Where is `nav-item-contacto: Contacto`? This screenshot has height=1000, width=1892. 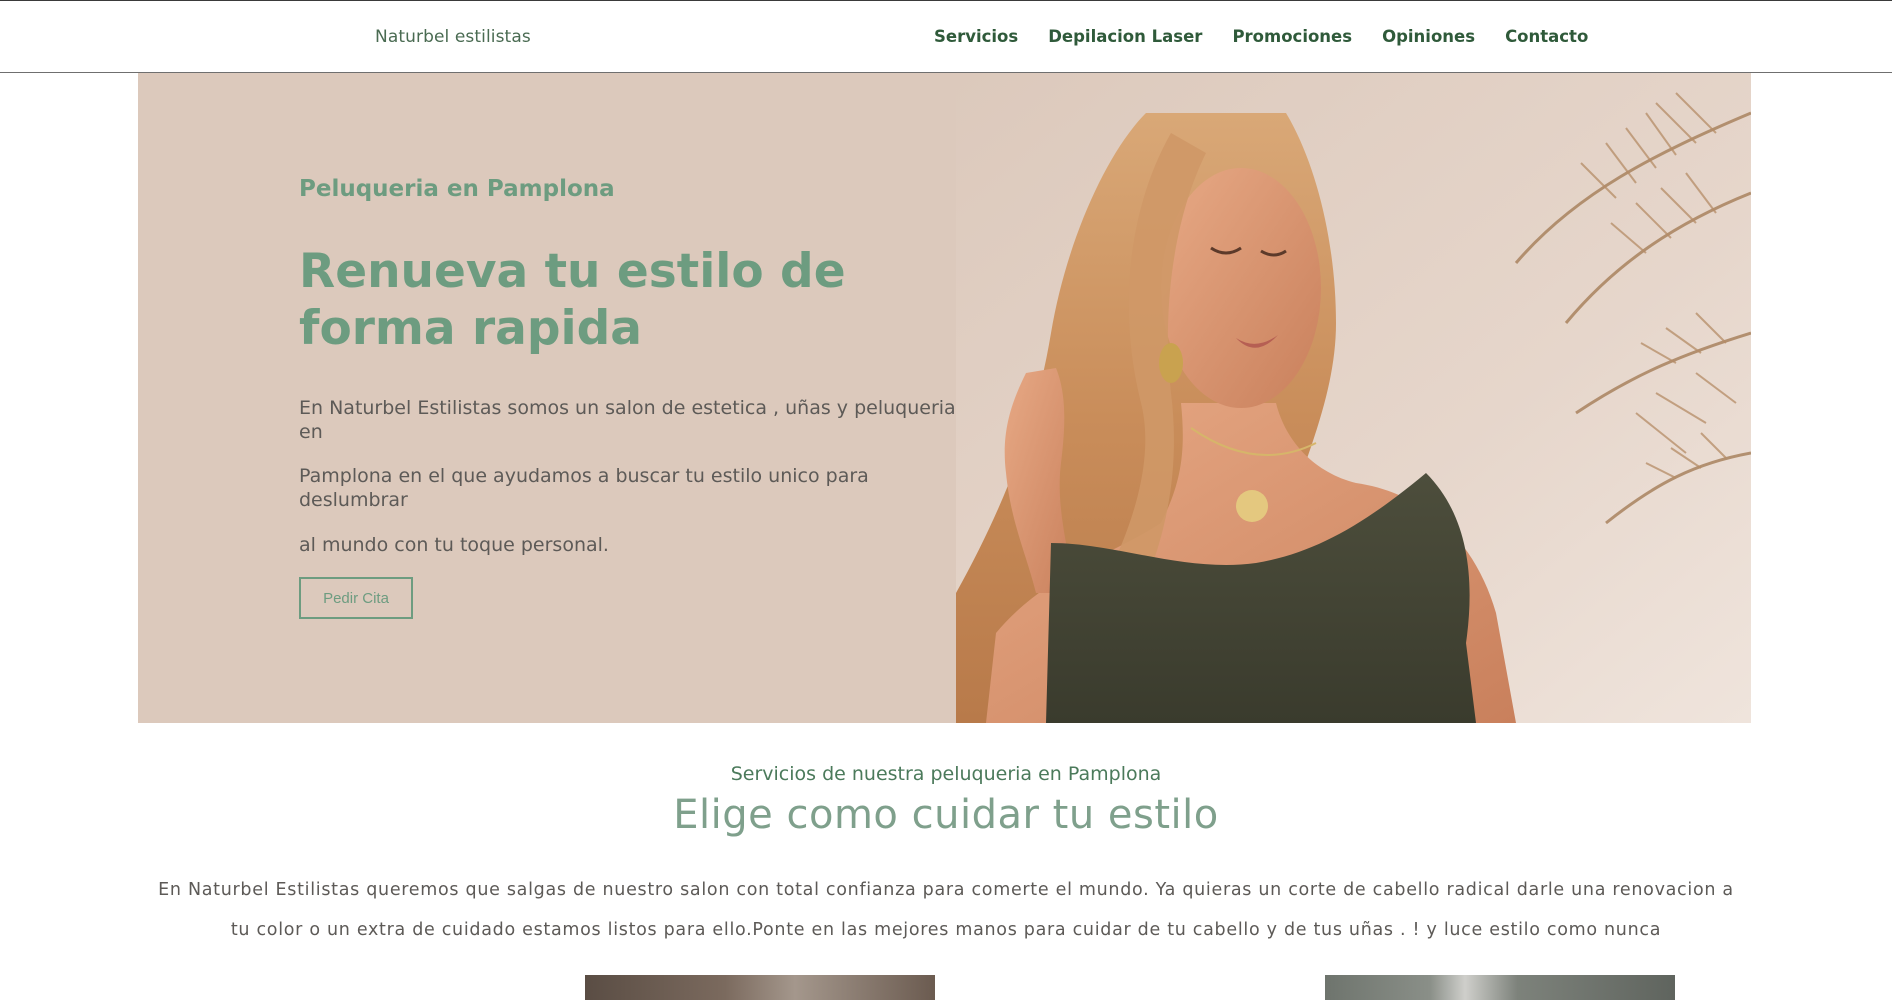
nav-item-contacto: Contacto is located at coordinates (1546, 36).